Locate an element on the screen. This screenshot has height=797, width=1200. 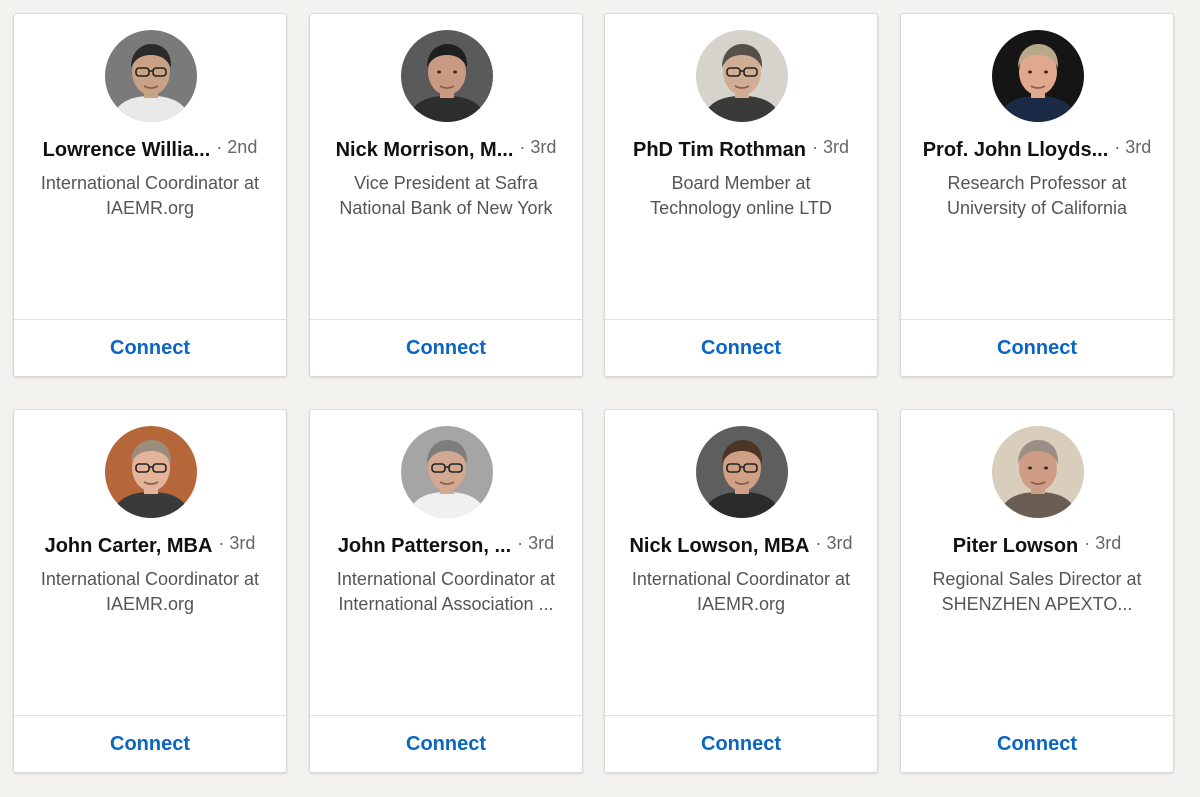
name-line: Nick Morrison, M... · 3rd is located at coordinates (446, 149).